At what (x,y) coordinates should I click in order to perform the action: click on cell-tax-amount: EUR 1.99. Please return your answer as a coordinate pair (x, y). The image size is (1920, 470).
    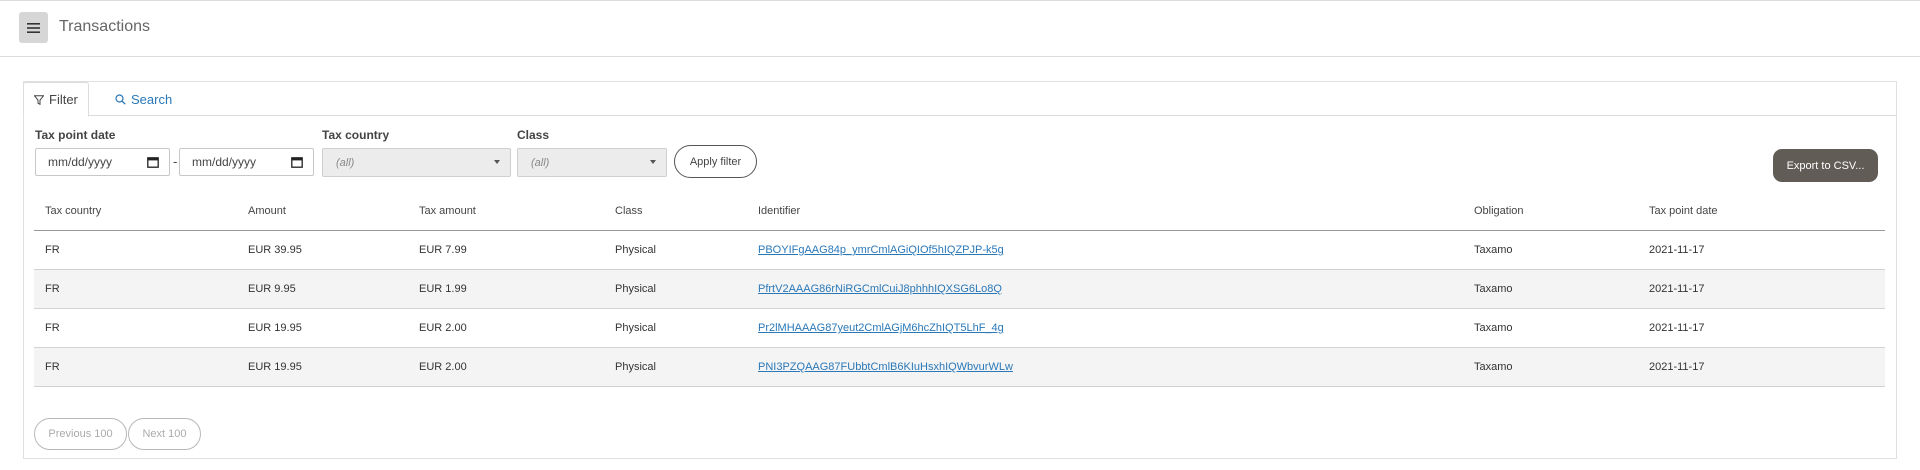
    Looking at the image, I should click on (506, 289).